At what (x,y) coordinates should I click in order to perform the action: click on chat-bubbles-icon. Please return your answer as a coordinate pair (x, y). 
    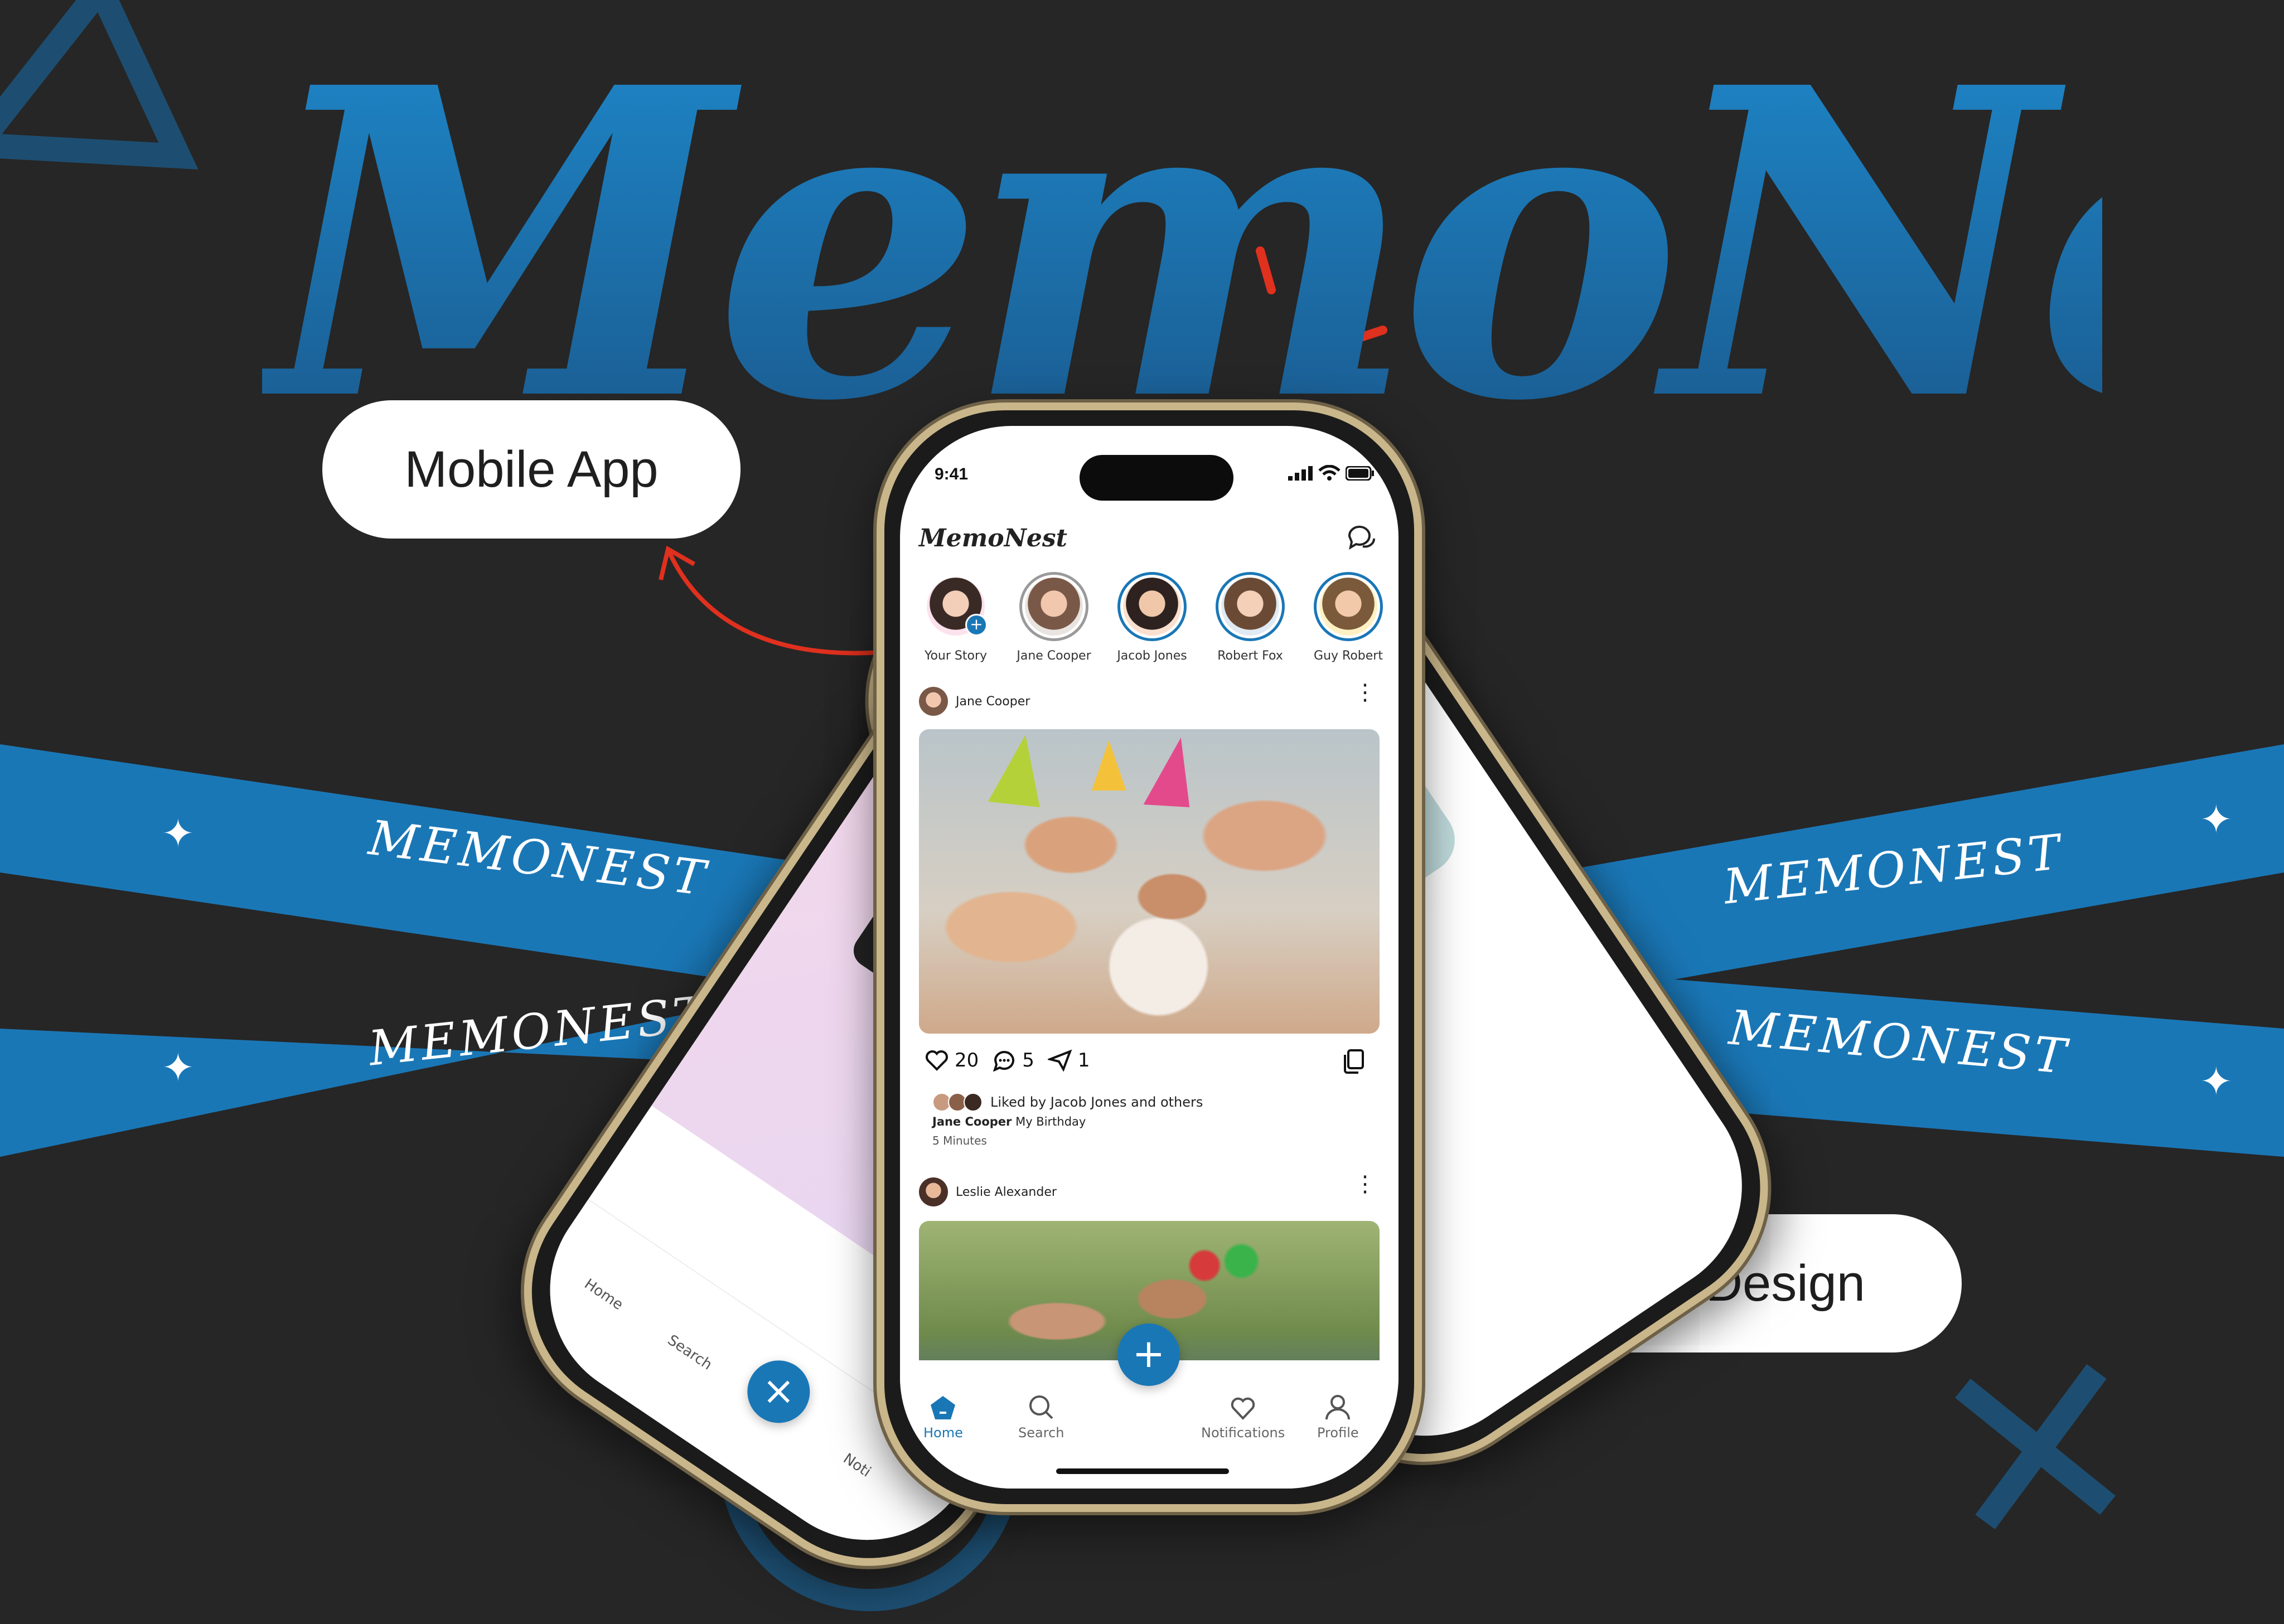
    Looking at the image, I should click on (1361, 538).